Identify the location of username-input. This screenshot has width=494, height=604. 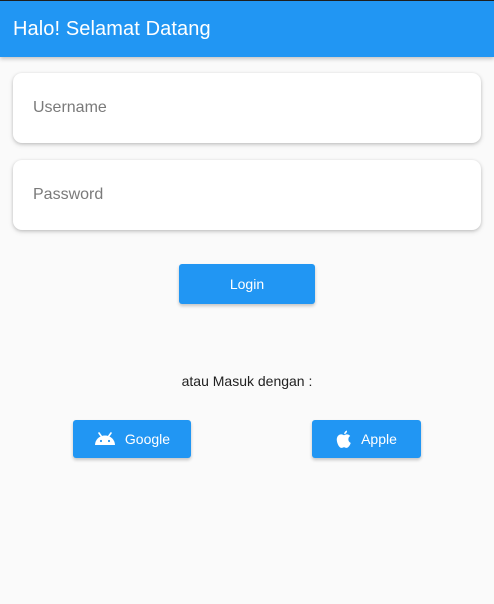
(248, 108).